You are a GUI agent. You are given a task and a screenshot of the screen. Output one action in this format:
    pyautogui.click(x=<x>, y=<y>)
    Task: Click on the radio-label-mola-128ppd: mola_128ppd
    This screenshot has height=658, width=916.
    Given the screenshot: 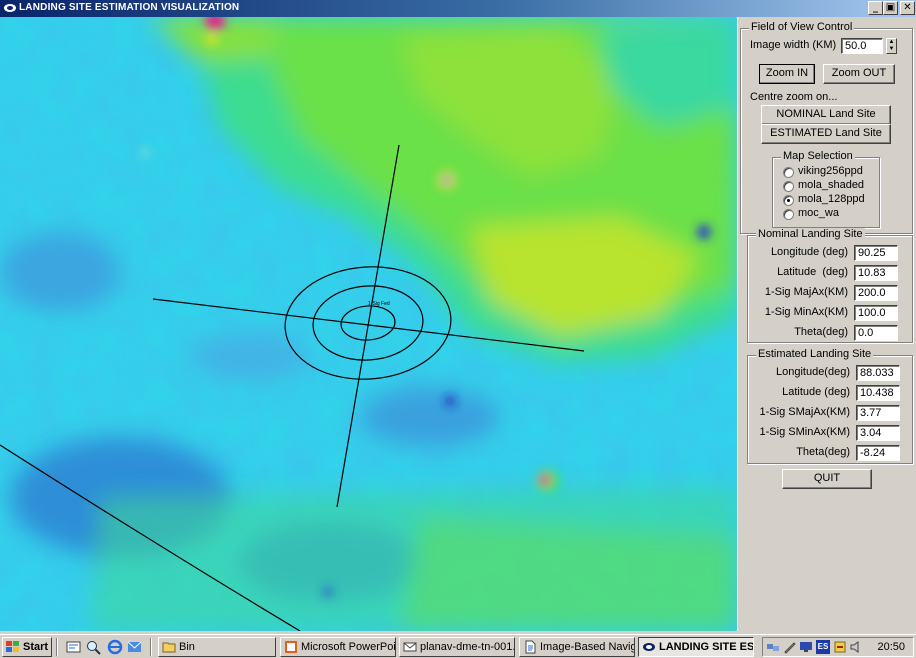 What is the action you would take?
    pyautogui.click(x=831, y=199)
    